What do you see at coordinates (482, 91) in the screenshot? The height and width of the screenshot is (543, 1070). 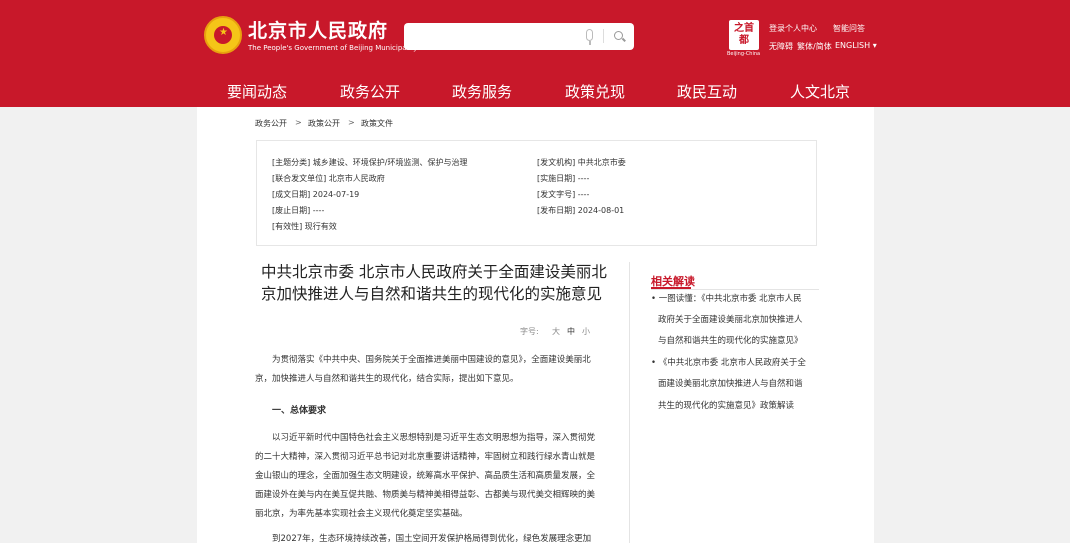 I see `nav-gov-services: 政务服务` at bounding box center [482, 91].